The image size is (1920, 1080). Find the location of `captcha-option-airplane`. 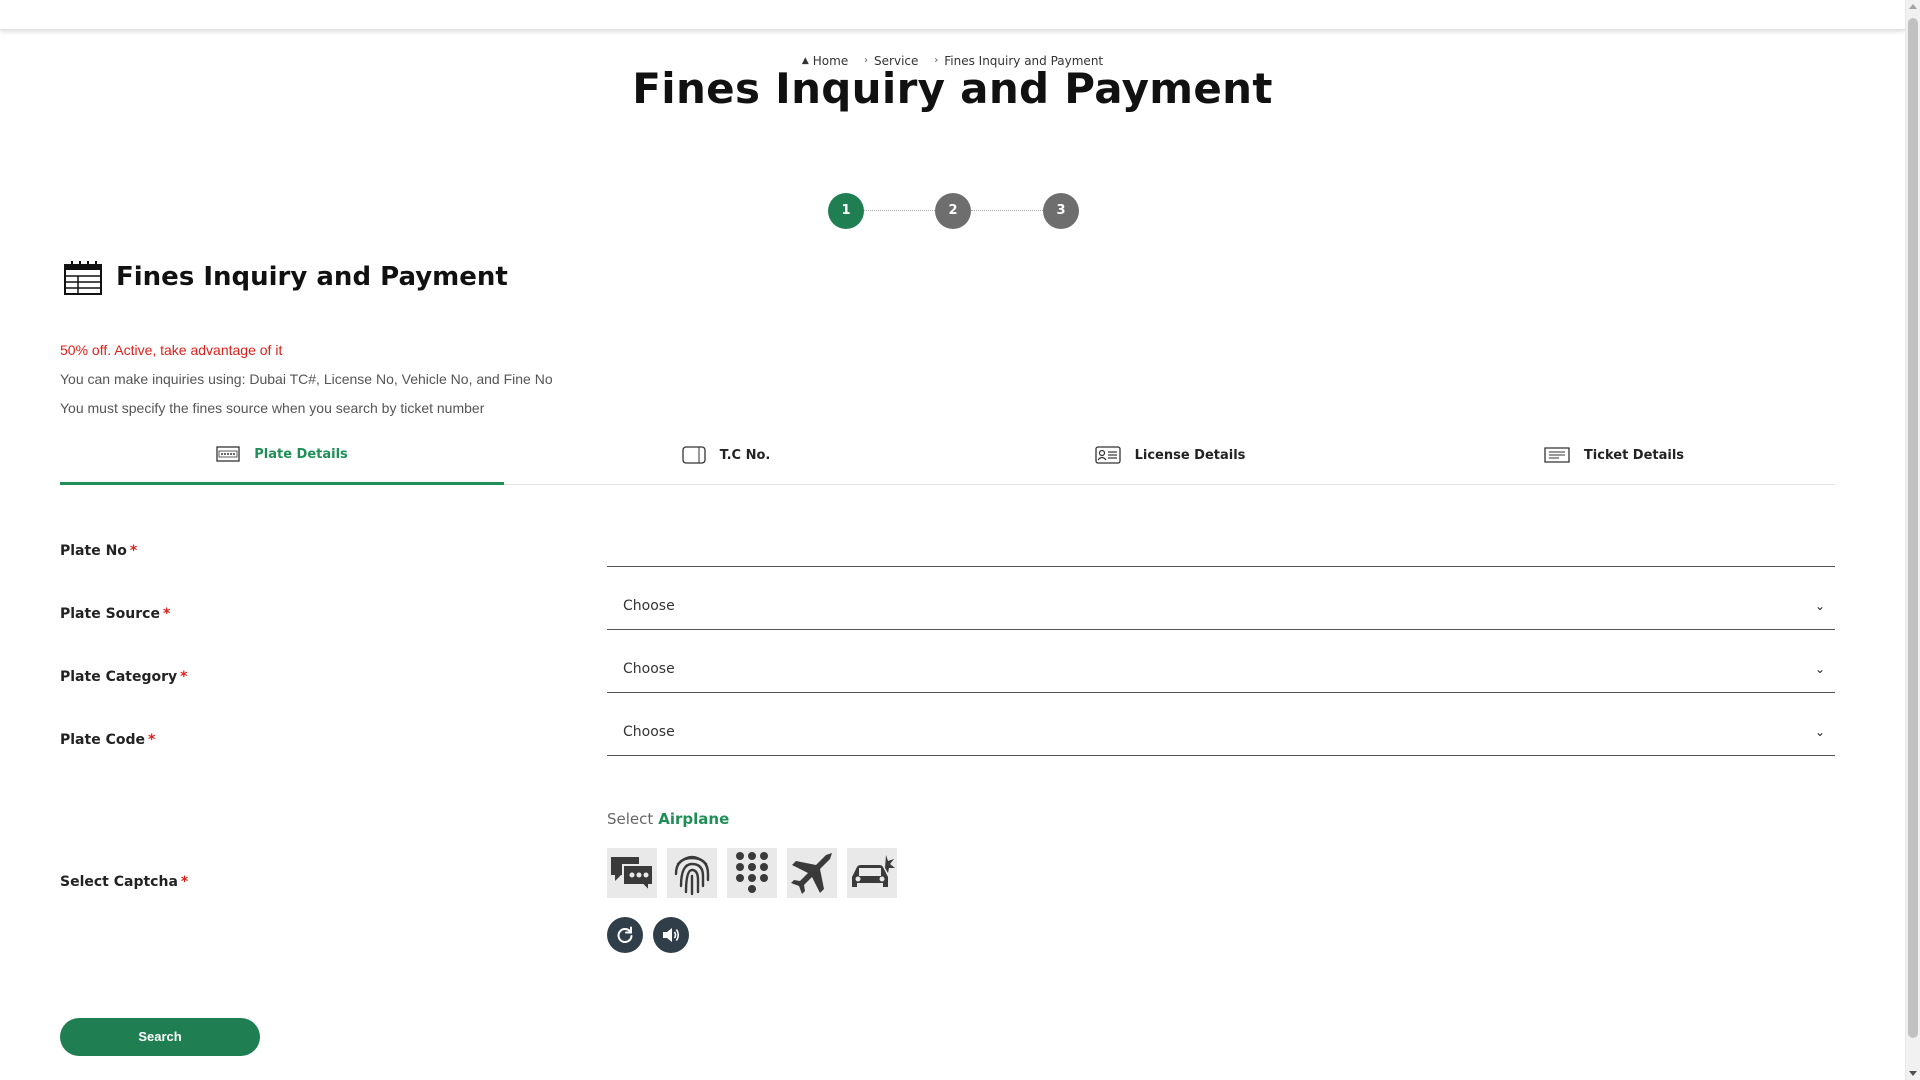

captcha-option-airplane is located at coordinates (812, 873).